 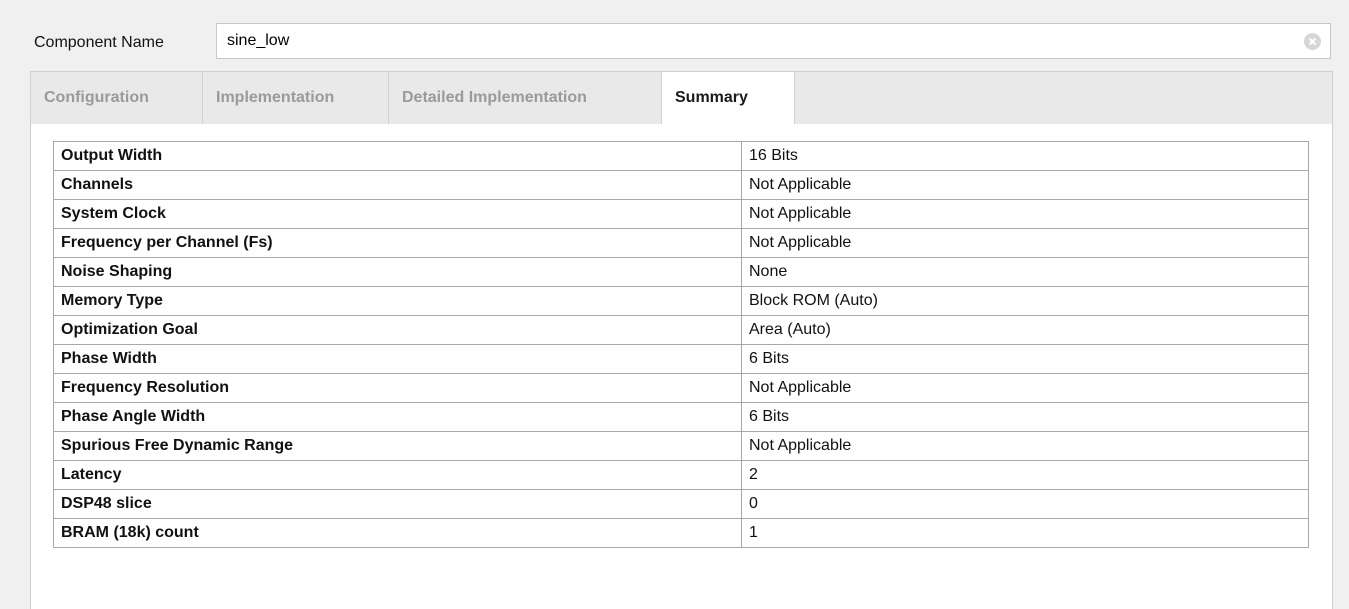 I want to click on table-row: Frequency Resolution Not Applicable, so click(x=681, y=388).